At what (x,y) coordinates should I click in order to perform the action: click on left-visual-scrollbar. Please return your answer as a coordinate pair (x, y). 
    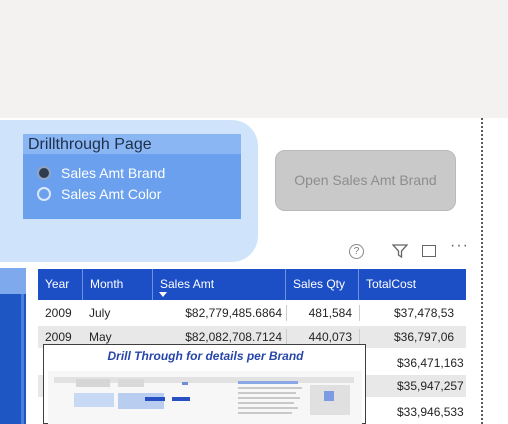
    Looking at the image, I should click on (22, 359).